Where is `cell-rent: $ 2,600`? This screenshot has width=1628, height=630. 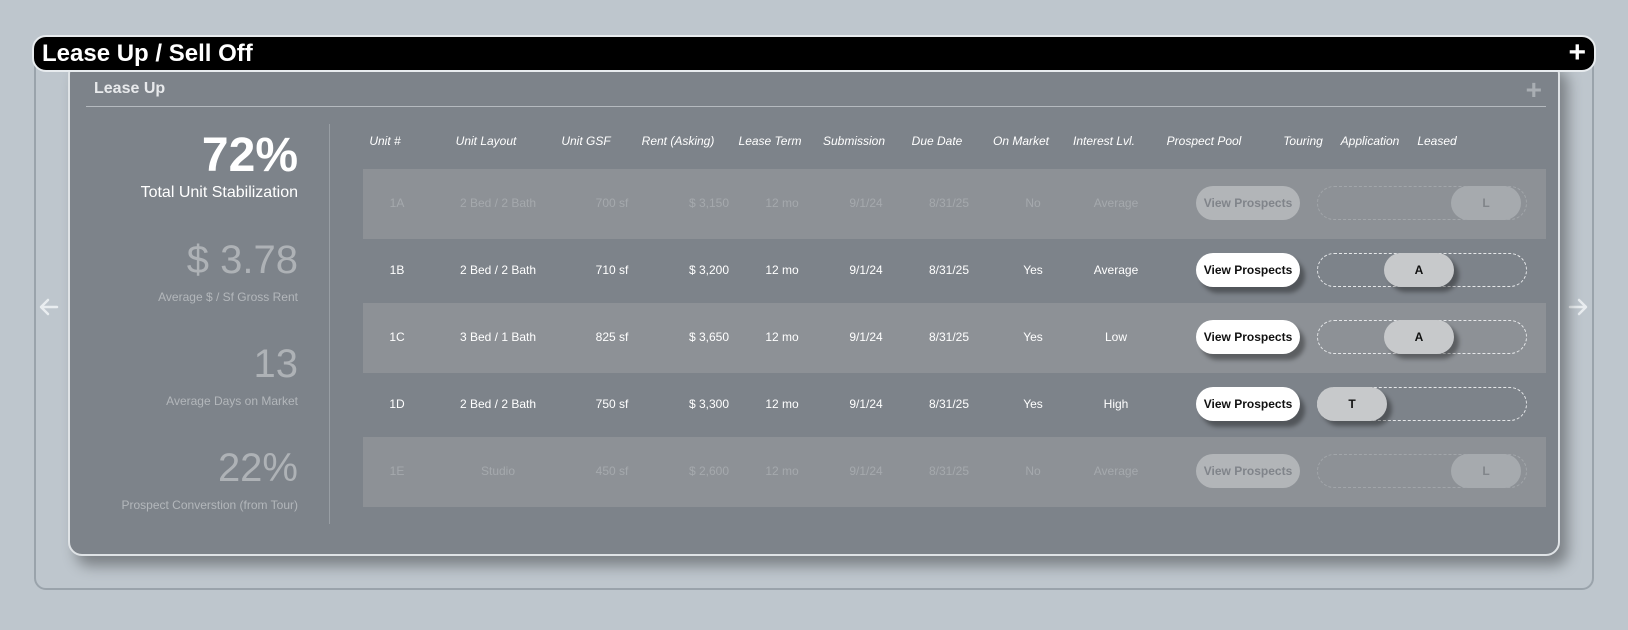 cell-rent: $ 2,600 is located at coordinates (709, 471).